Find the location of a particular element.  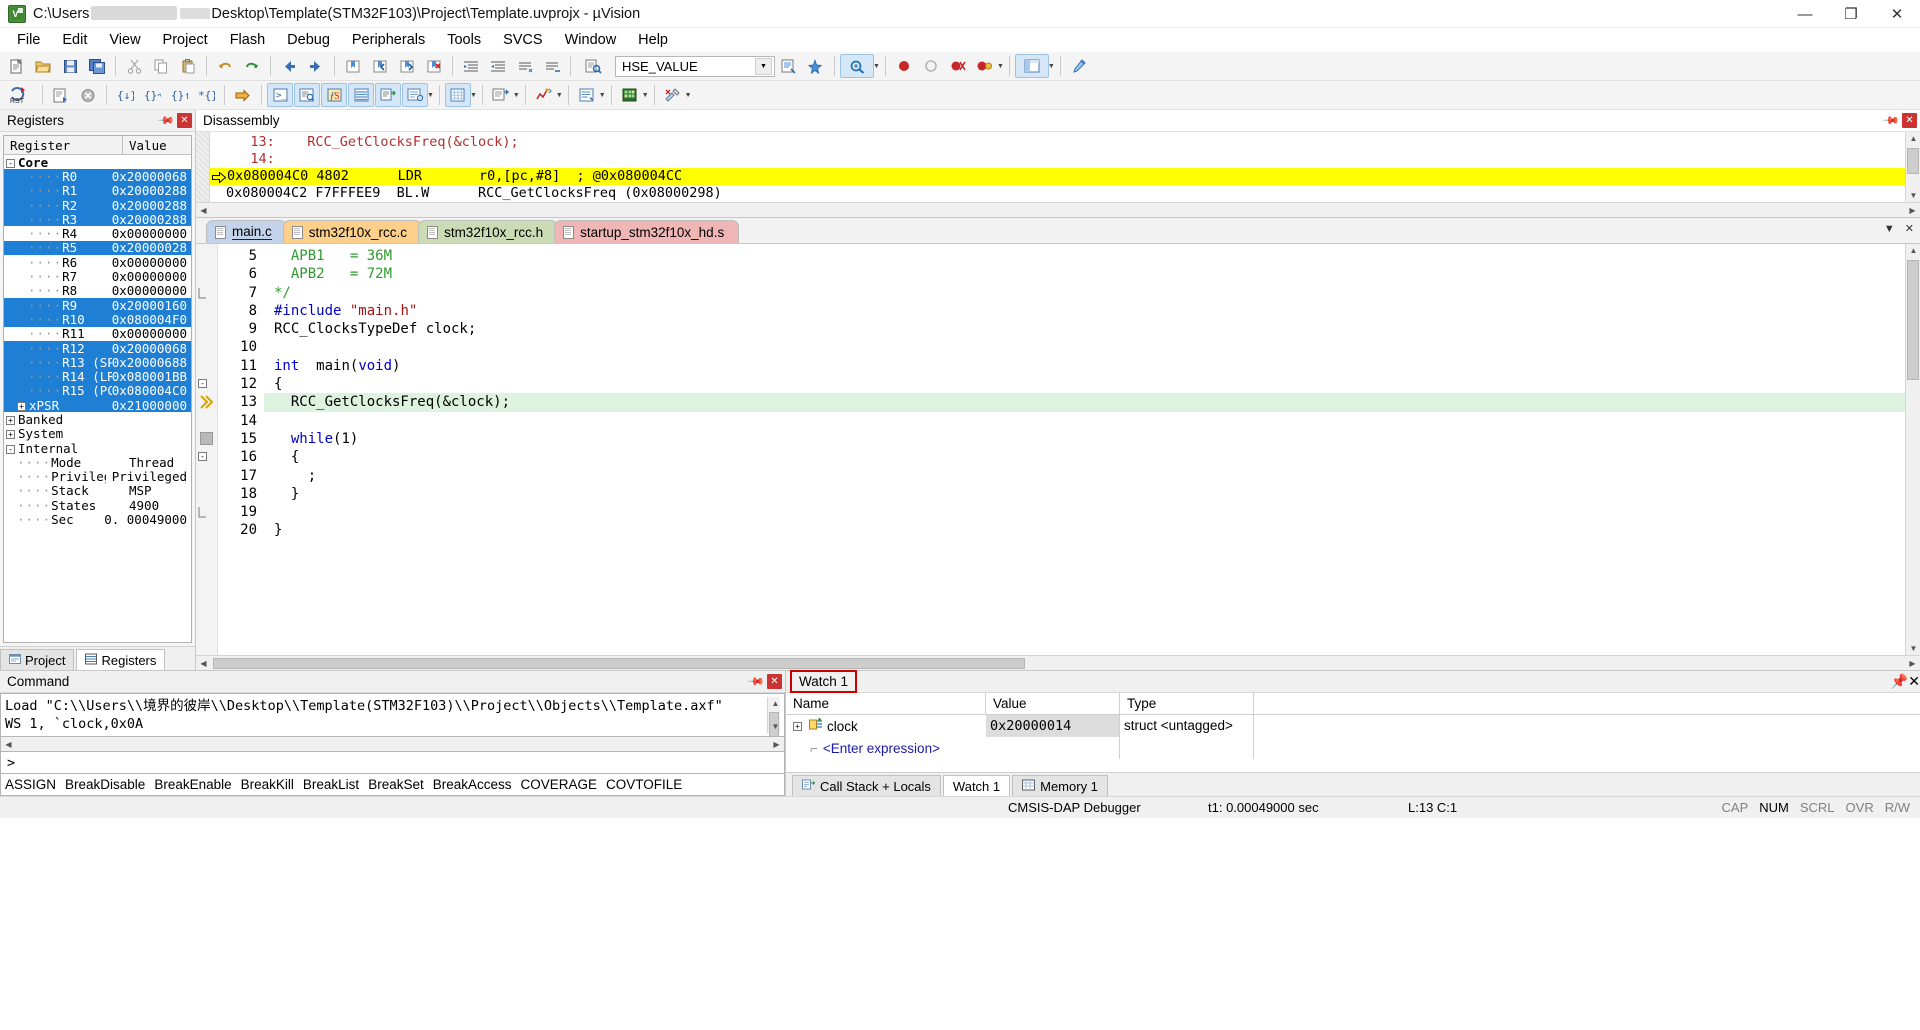

register-row-r8: ····R8 0x00000000 is located at coordinates (97, 290).